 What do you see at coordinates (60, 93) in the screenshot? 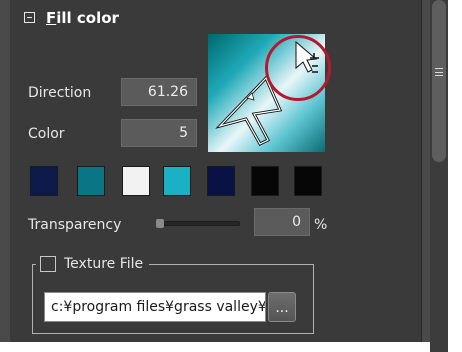
I see `direction-label: Direction` at bounding box center [60, 93].